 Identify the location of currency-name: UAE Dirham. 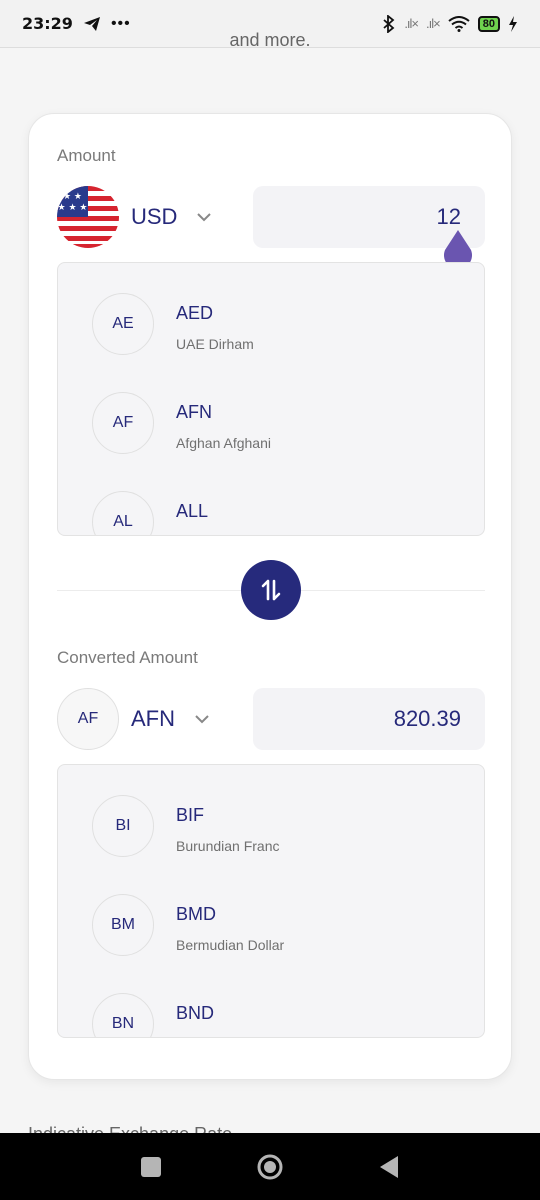
(215, 344).